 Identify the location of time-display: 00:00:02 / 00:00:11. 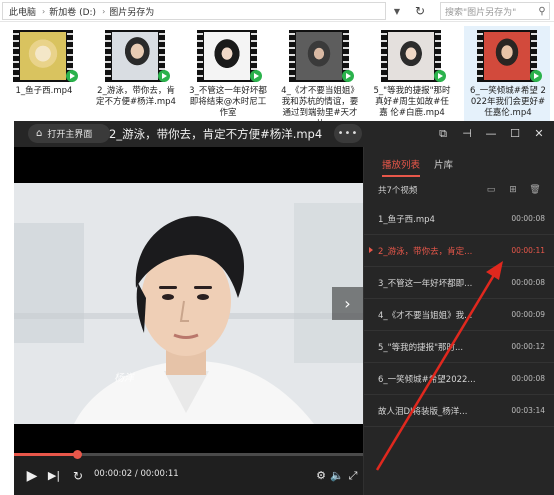
(136, 474).